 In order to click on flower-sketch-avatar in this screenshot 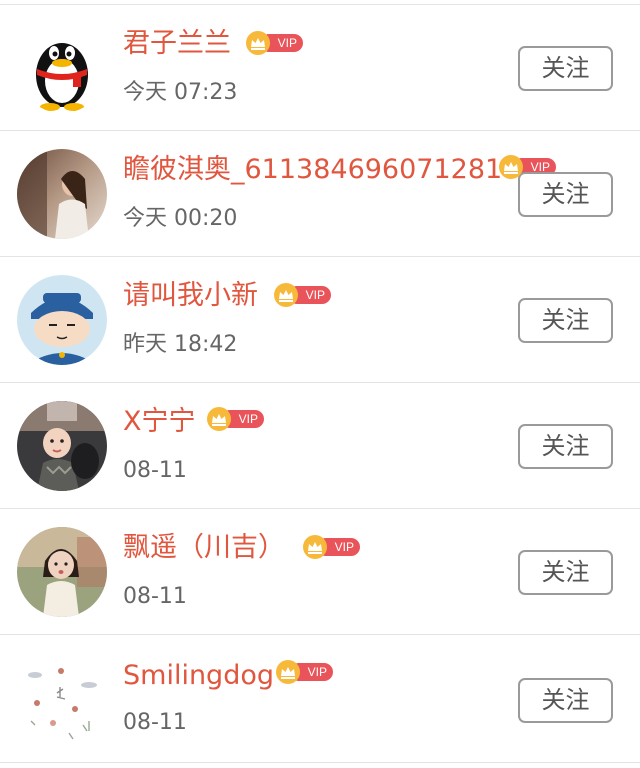, I will do `click(62, 700)`.